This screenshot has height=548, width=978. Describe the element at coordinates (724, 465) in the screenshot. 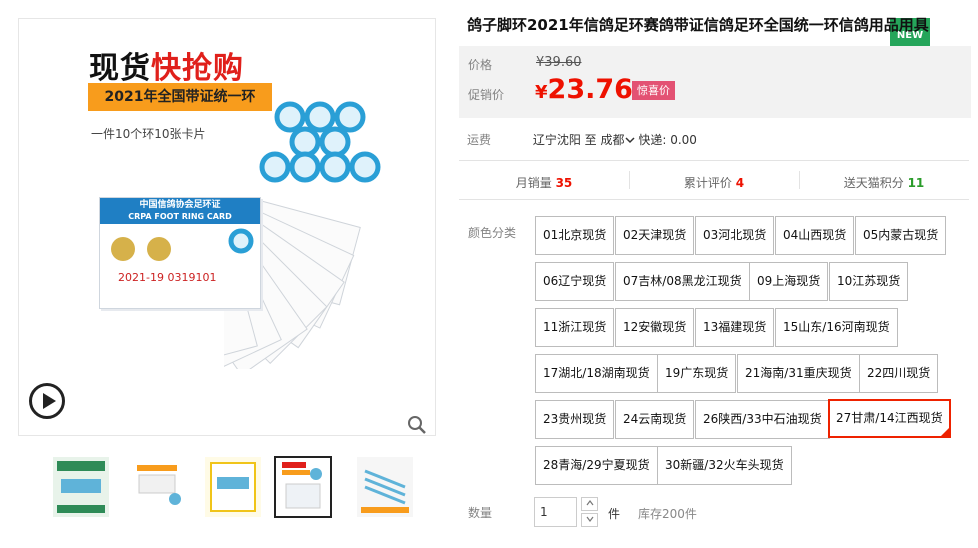

I see `color-option: 30新疆/32火车头现货` at that location.